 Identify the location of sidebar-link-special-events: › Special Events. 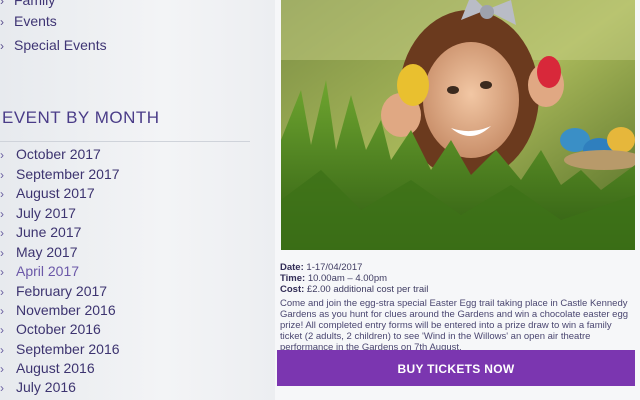
(53, 45).